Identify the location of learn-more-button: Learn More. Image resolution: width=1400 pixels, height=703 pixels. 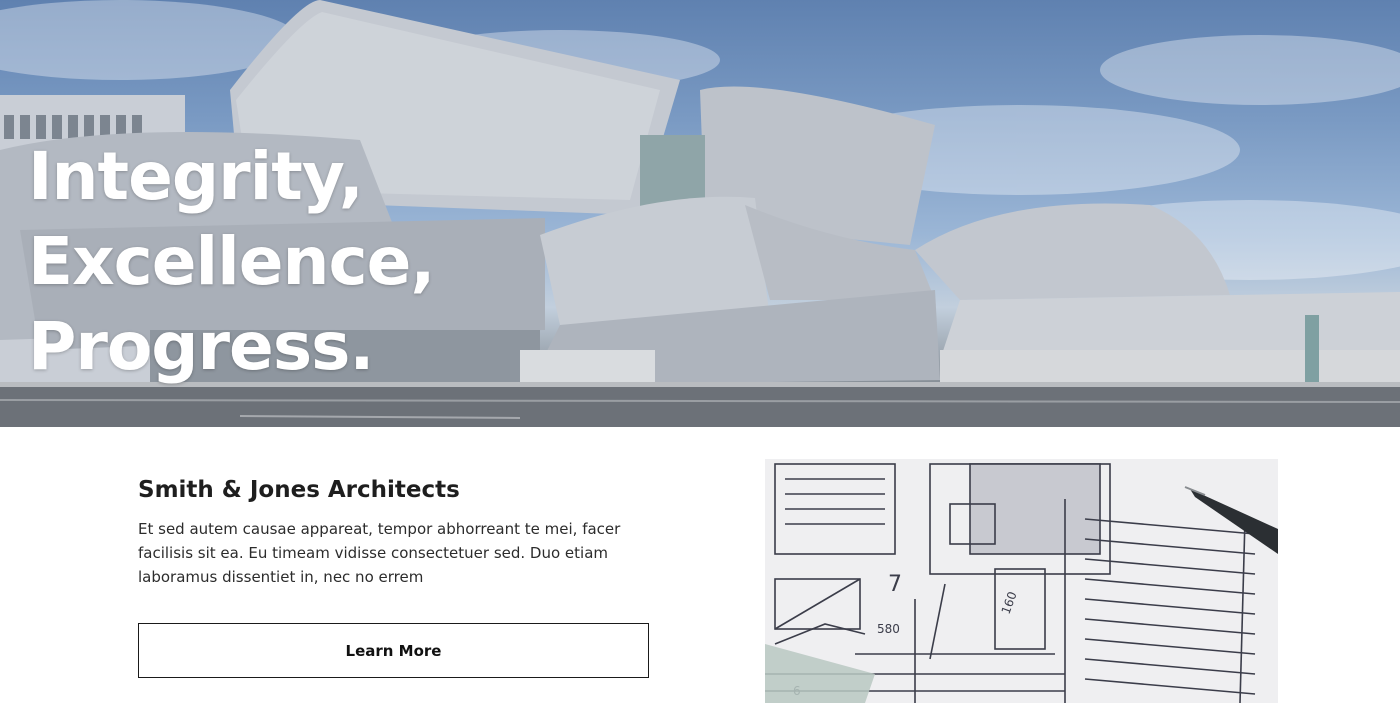
(393, 650).